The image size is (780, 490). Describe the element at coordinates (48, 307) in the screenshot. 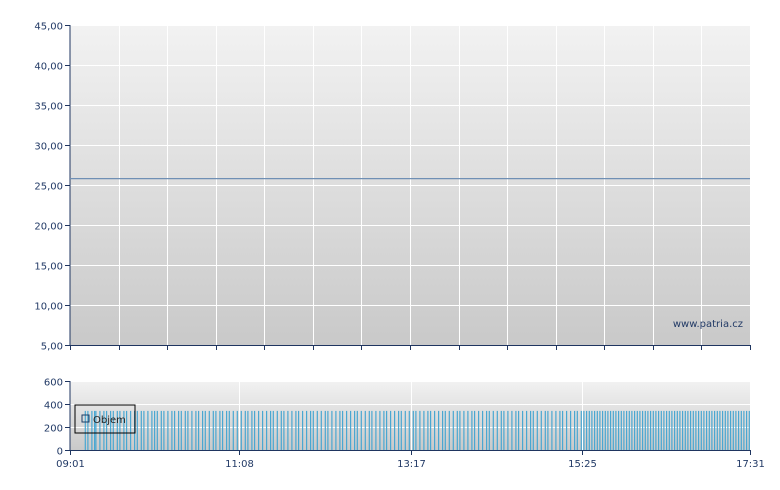

I see `price-y-tick-label: 10,00` at that location.